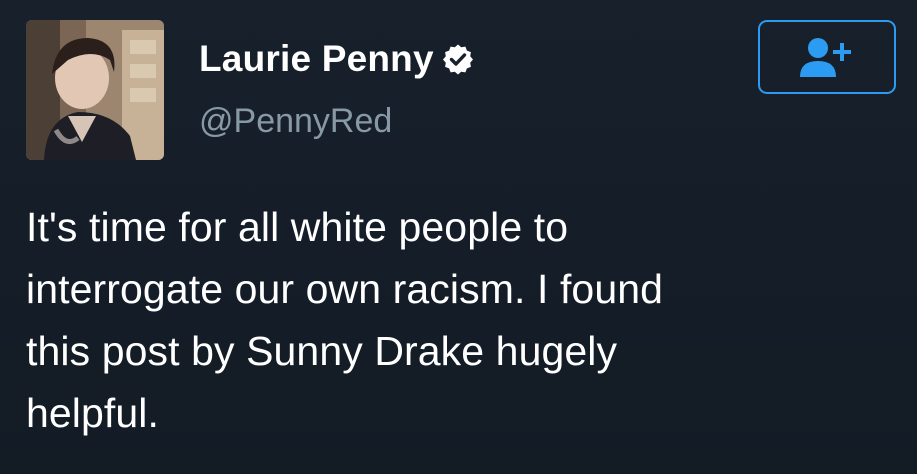 The width and height of the screenshot is (917, 474). I want to click on avatar, so click(95, 90).